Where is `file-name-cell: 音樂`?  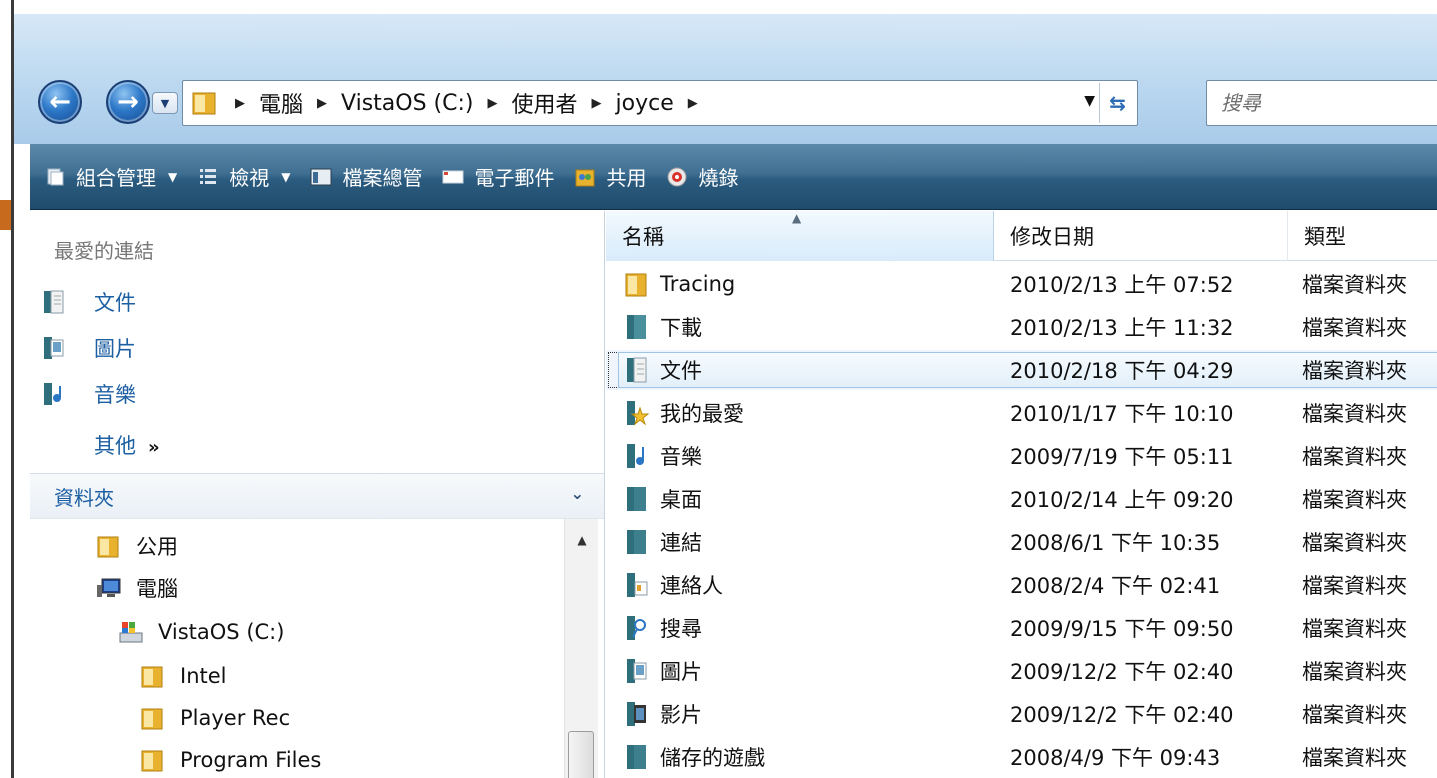 file-name-cell: 音樂 is located at coordinates (663, 456).